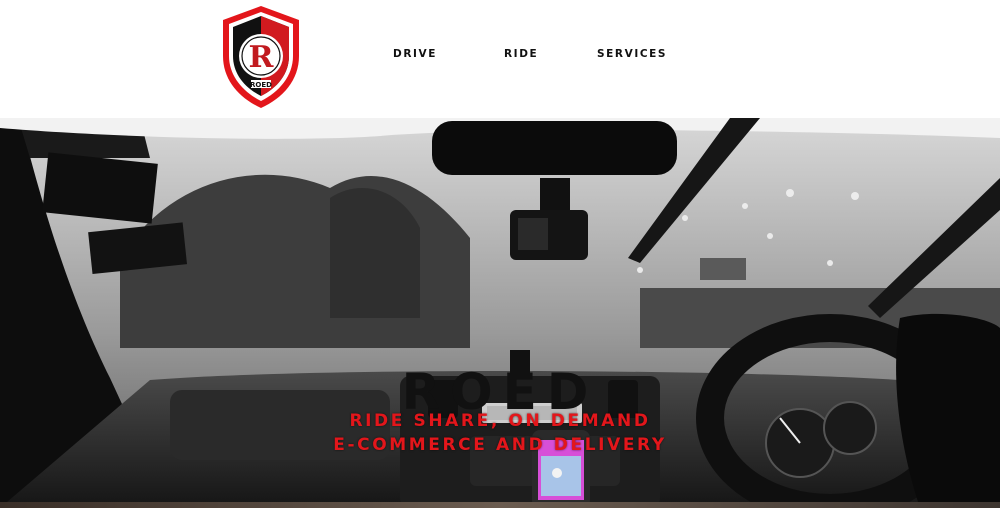  I want to click on hero-tagline-line-2: E-COMMERCE AND DELIVERY, so click(500, 445).